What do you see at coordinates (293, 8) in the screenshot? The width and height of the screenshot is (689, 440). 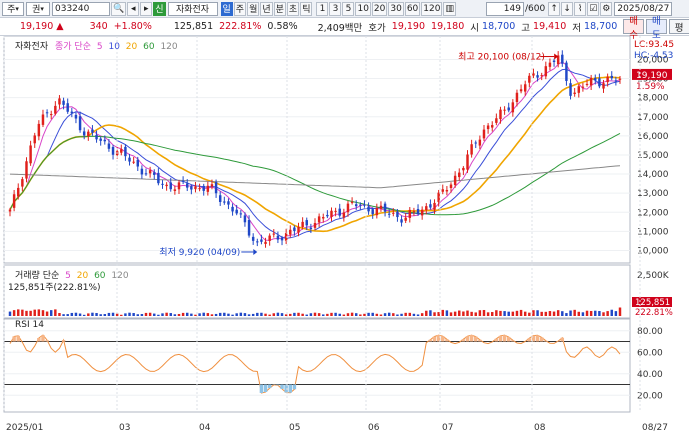 I see `tab-period-5: 초` at bounding box center [293, 8].